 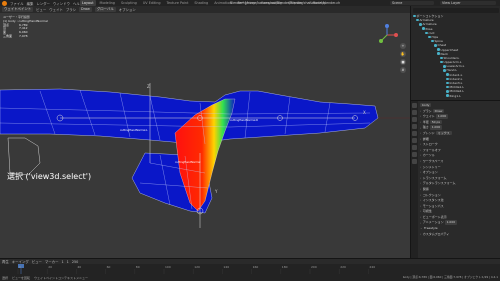 I want to click on material-tab-icon, so click(x=414, y=161).